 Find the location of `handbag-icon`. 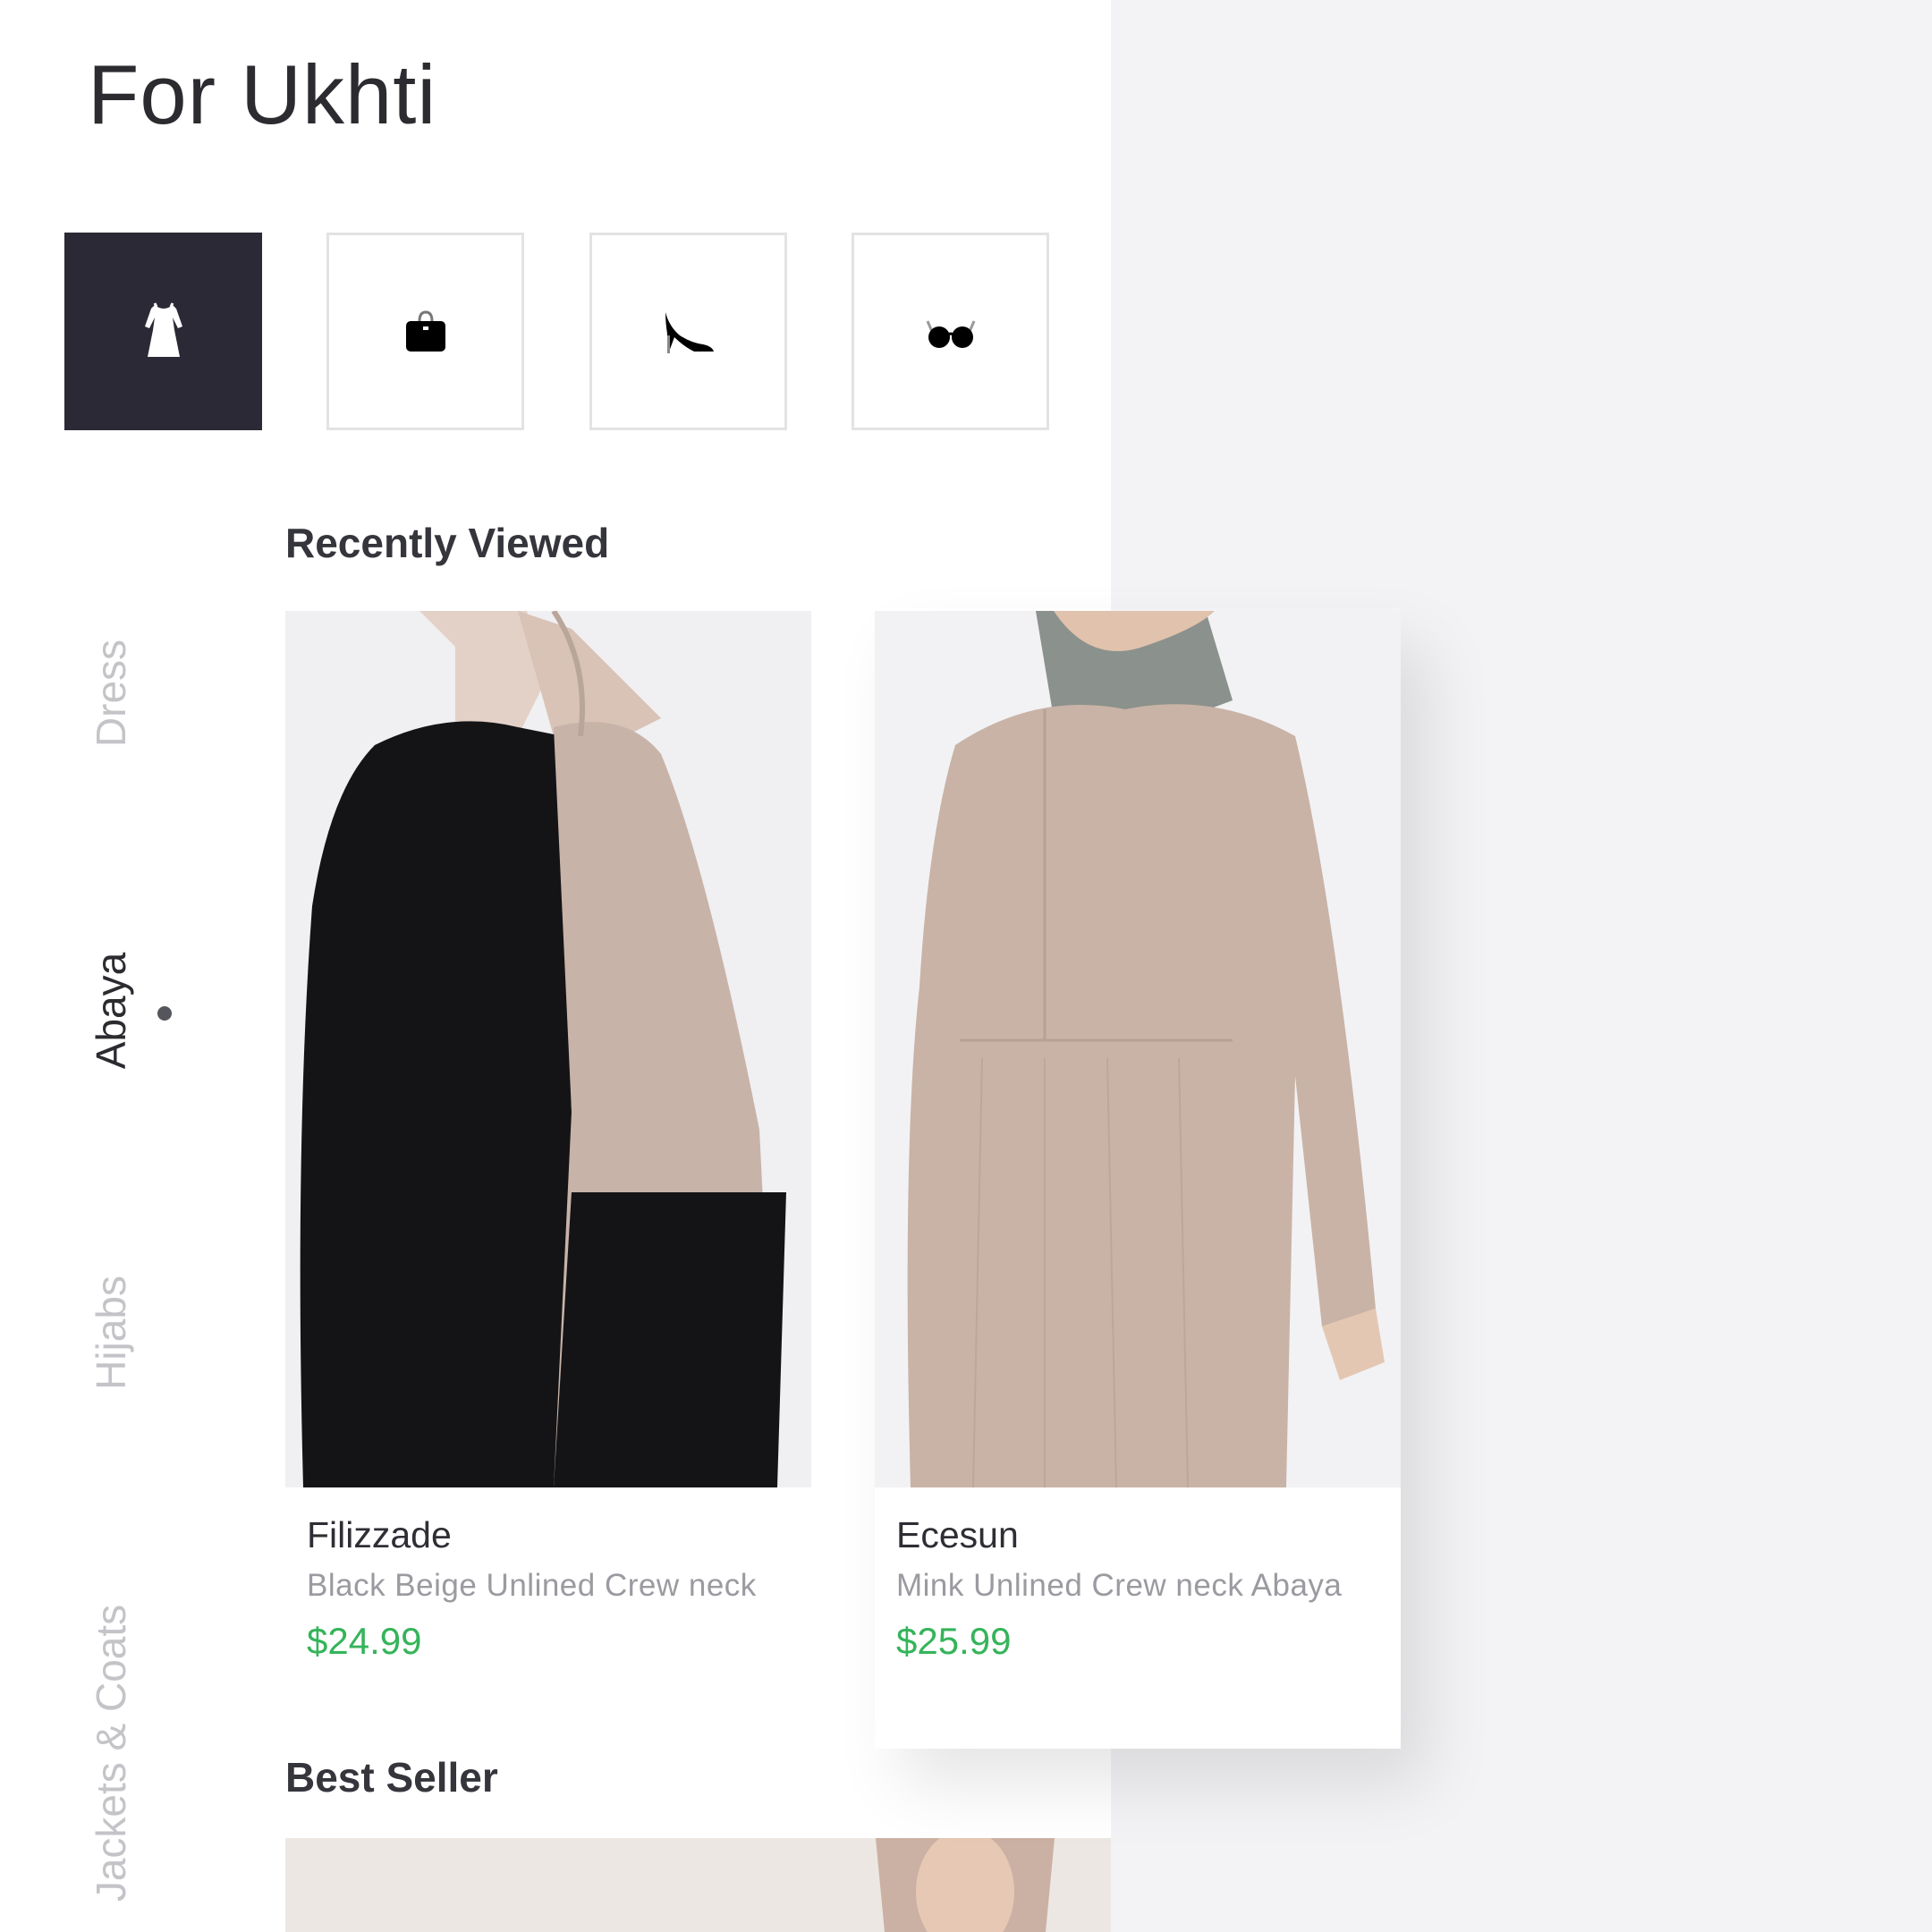

handbag-icon is located at coordinates (425, 330).